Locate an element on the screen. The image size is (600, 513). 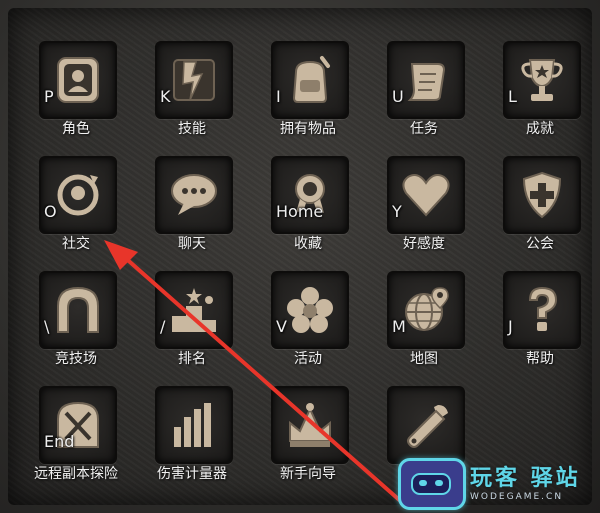
menu-item-remote-dungeon: End 远程副本探险 is located at coordinates (84, 438).